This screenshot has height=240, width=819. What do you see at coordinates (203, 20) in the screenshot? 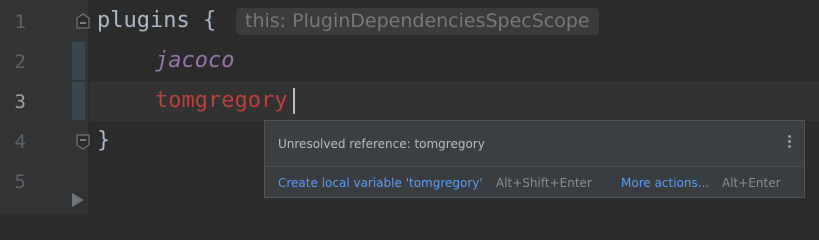
I see `open-brace: {` at bounding box center [203, 20].